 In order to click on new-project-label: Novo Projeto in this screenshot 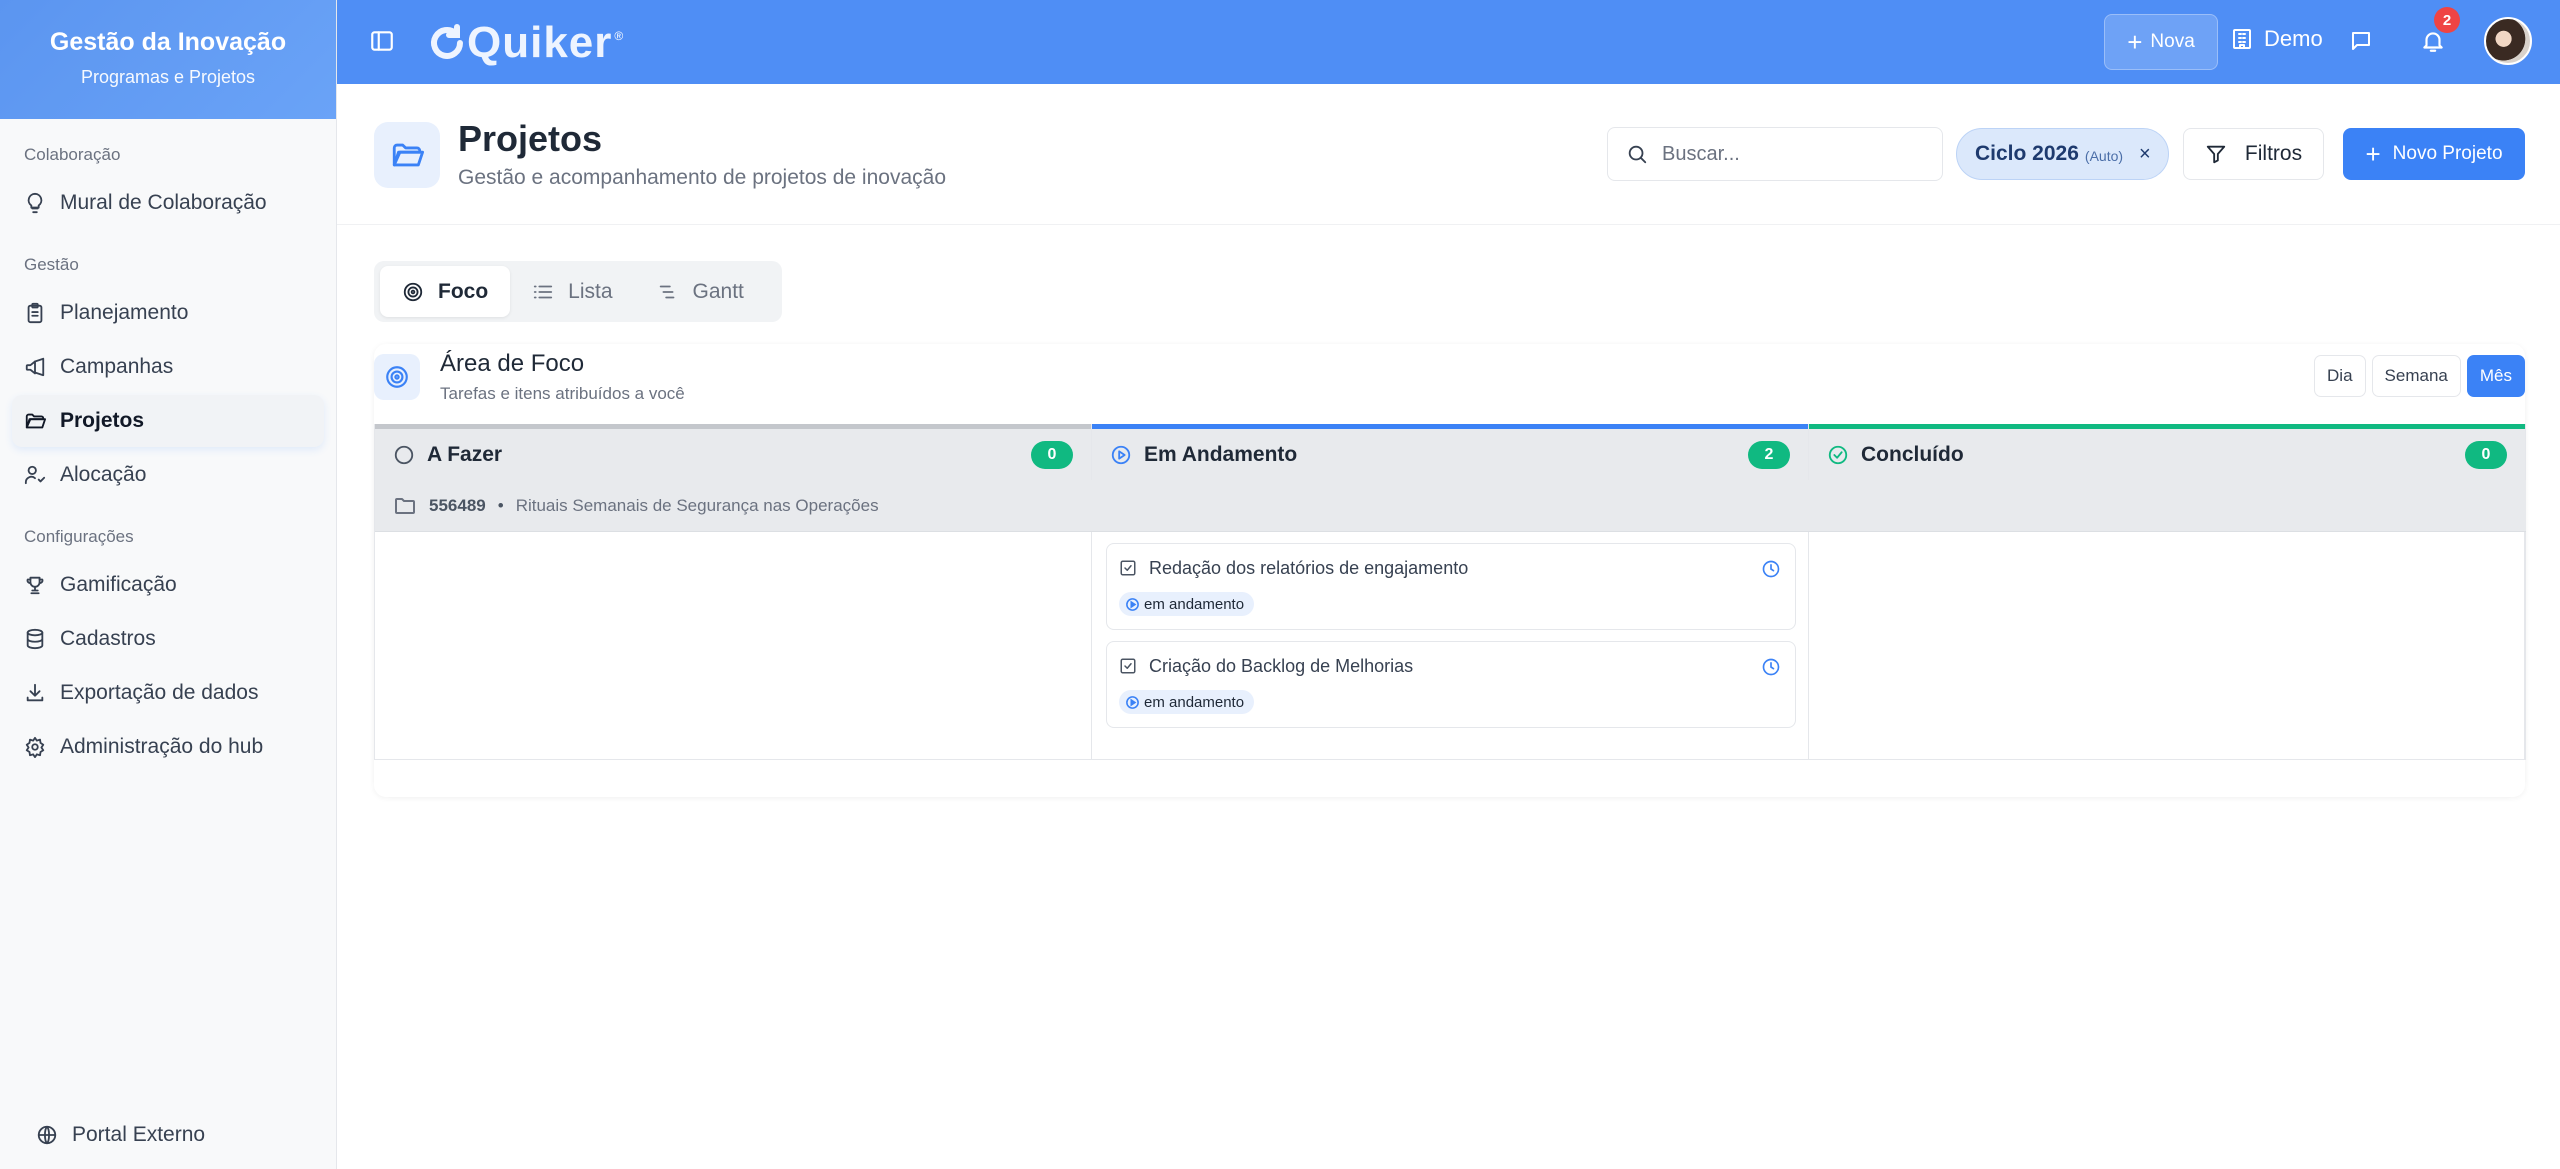, I will do `click(2447, 153)`.